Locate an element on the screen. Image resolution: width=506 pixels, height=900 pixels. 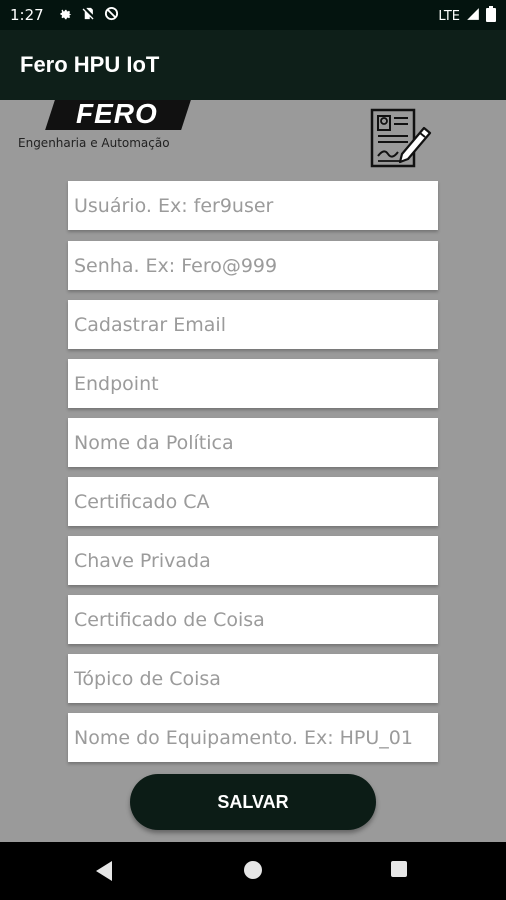
ca-certificate-field-wrapper is located at coordinates (253, 501).